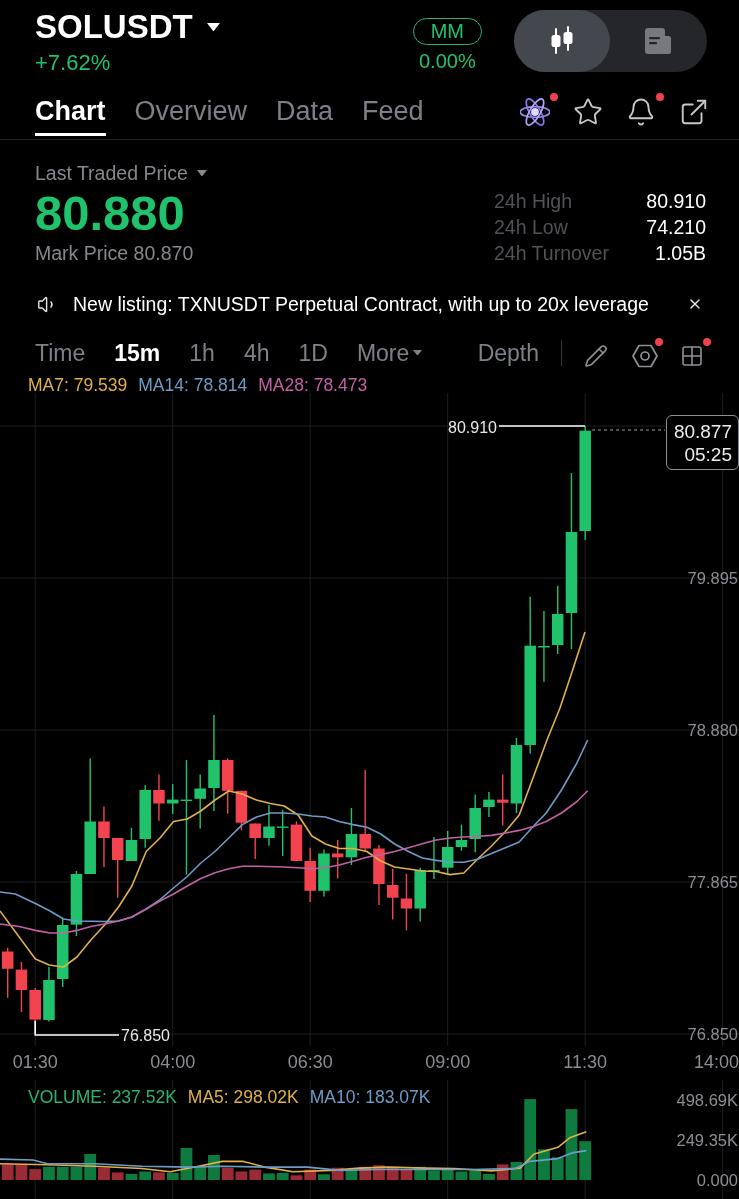  Describe the element at coordinates (596, 355) in the screenshot. I see `pencil-icon` at that location.